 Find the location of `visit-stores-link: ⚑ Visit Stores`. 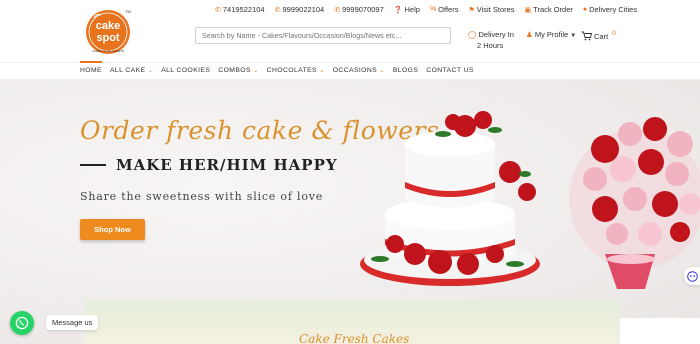

visit-stores-link: ⚑ Visit Stores is located at coordinates (491, 9).